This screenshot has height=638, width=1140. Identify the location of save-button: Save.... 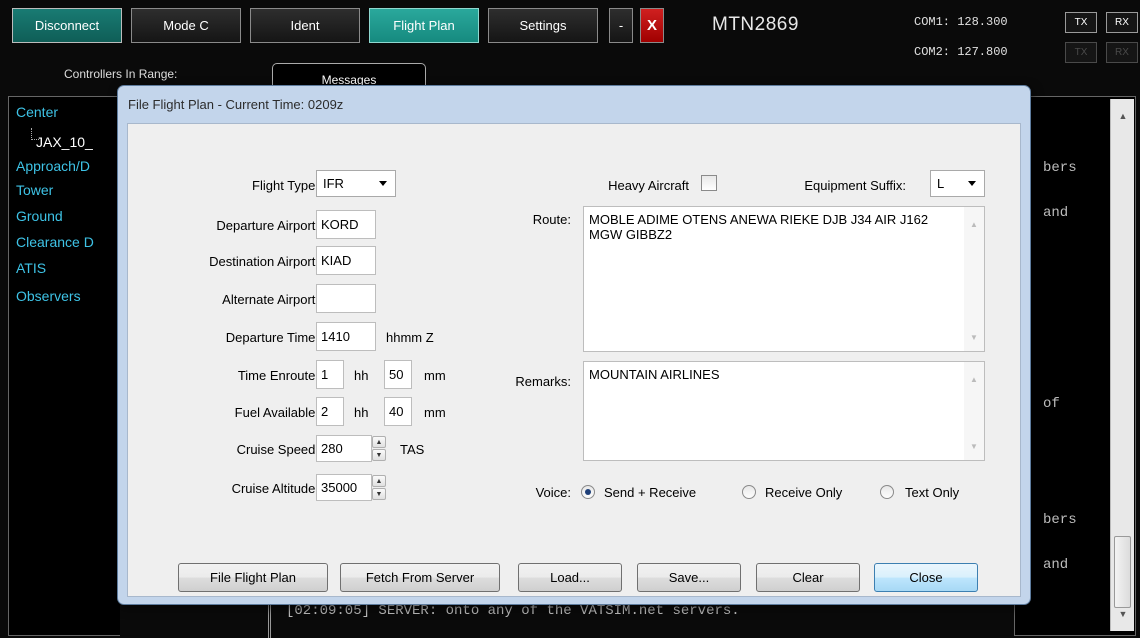
(689, 577).